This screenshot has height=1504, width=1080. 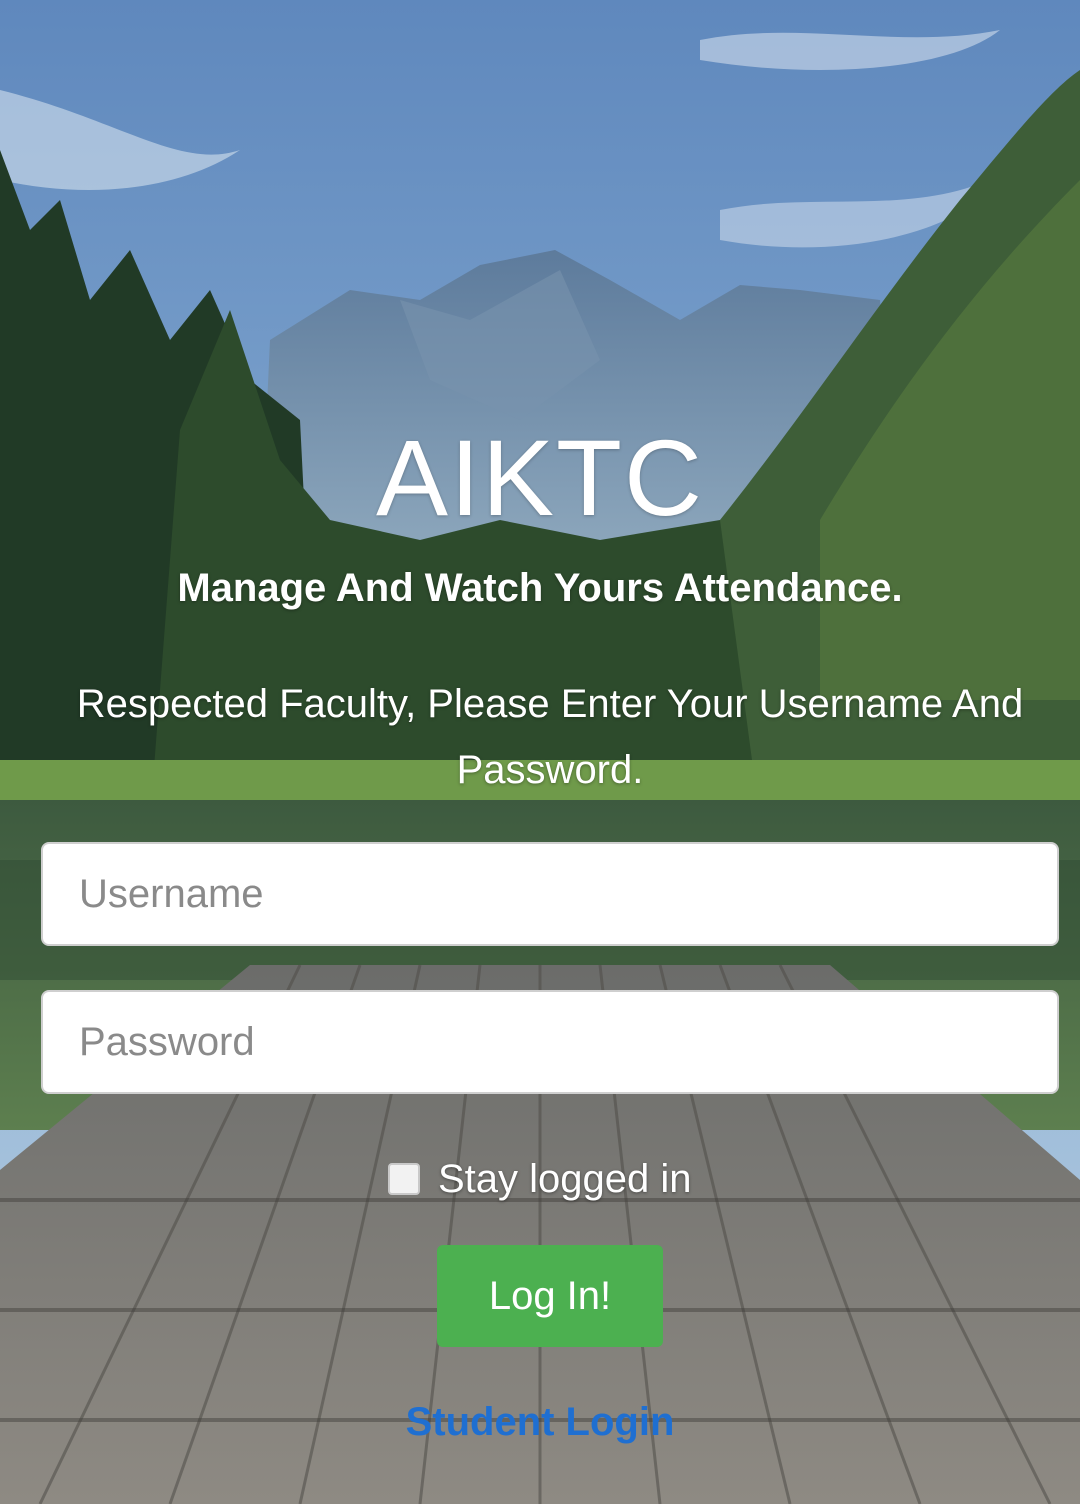 What do you see at coordinates (565, 1178) in the screenshot?
I see `stay-logged-in-label: Stay logged in` at bounding box center [565, 1178].